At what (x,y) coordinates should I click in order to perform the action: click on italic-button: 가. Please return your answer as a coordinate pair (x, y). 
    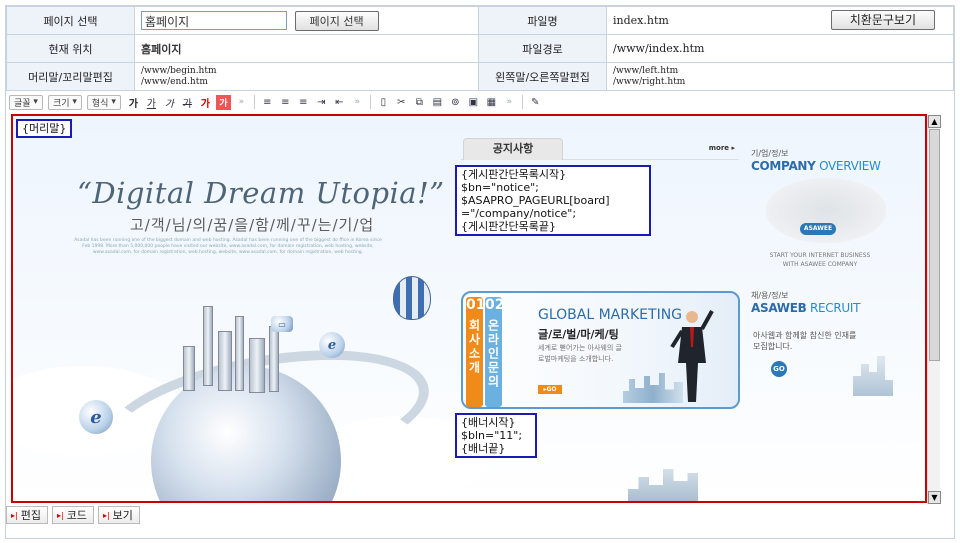
    Looking at the image, I should click on (169, 102).